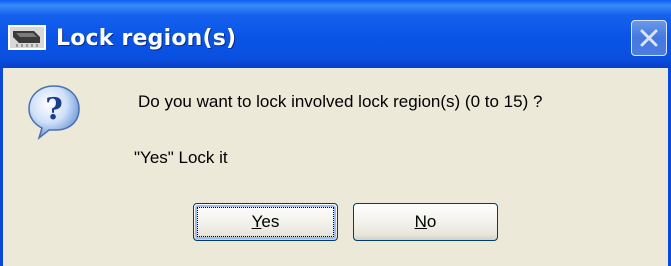 The image size is (671, 266). Describe the element at coordinates (270, 221) in the screenshot. I see `yes-label-rest: es` at that location.